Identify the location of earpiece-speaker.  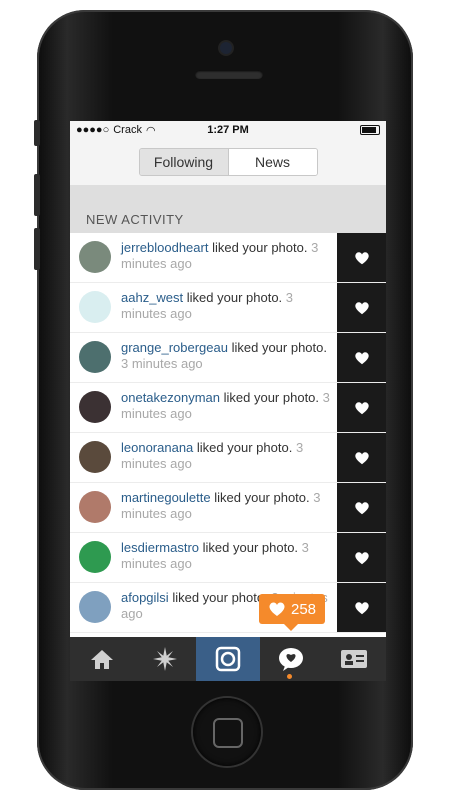
(229, 74).